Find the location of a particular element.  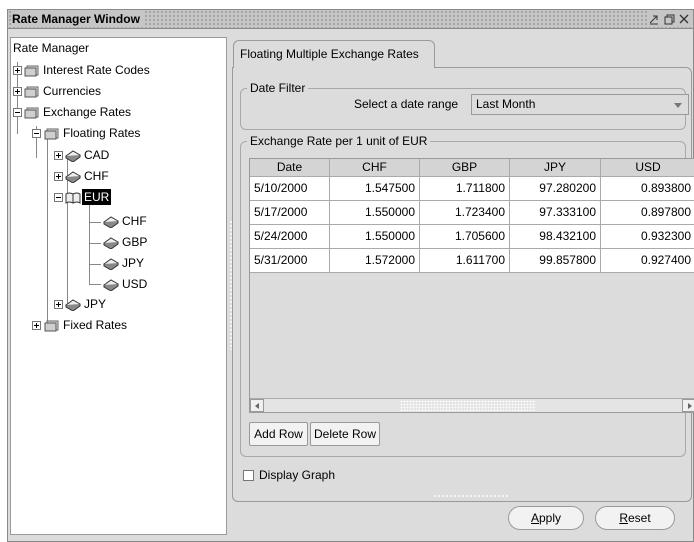

cell-gbp: 1.723400 is located at coordinates (465, 213).